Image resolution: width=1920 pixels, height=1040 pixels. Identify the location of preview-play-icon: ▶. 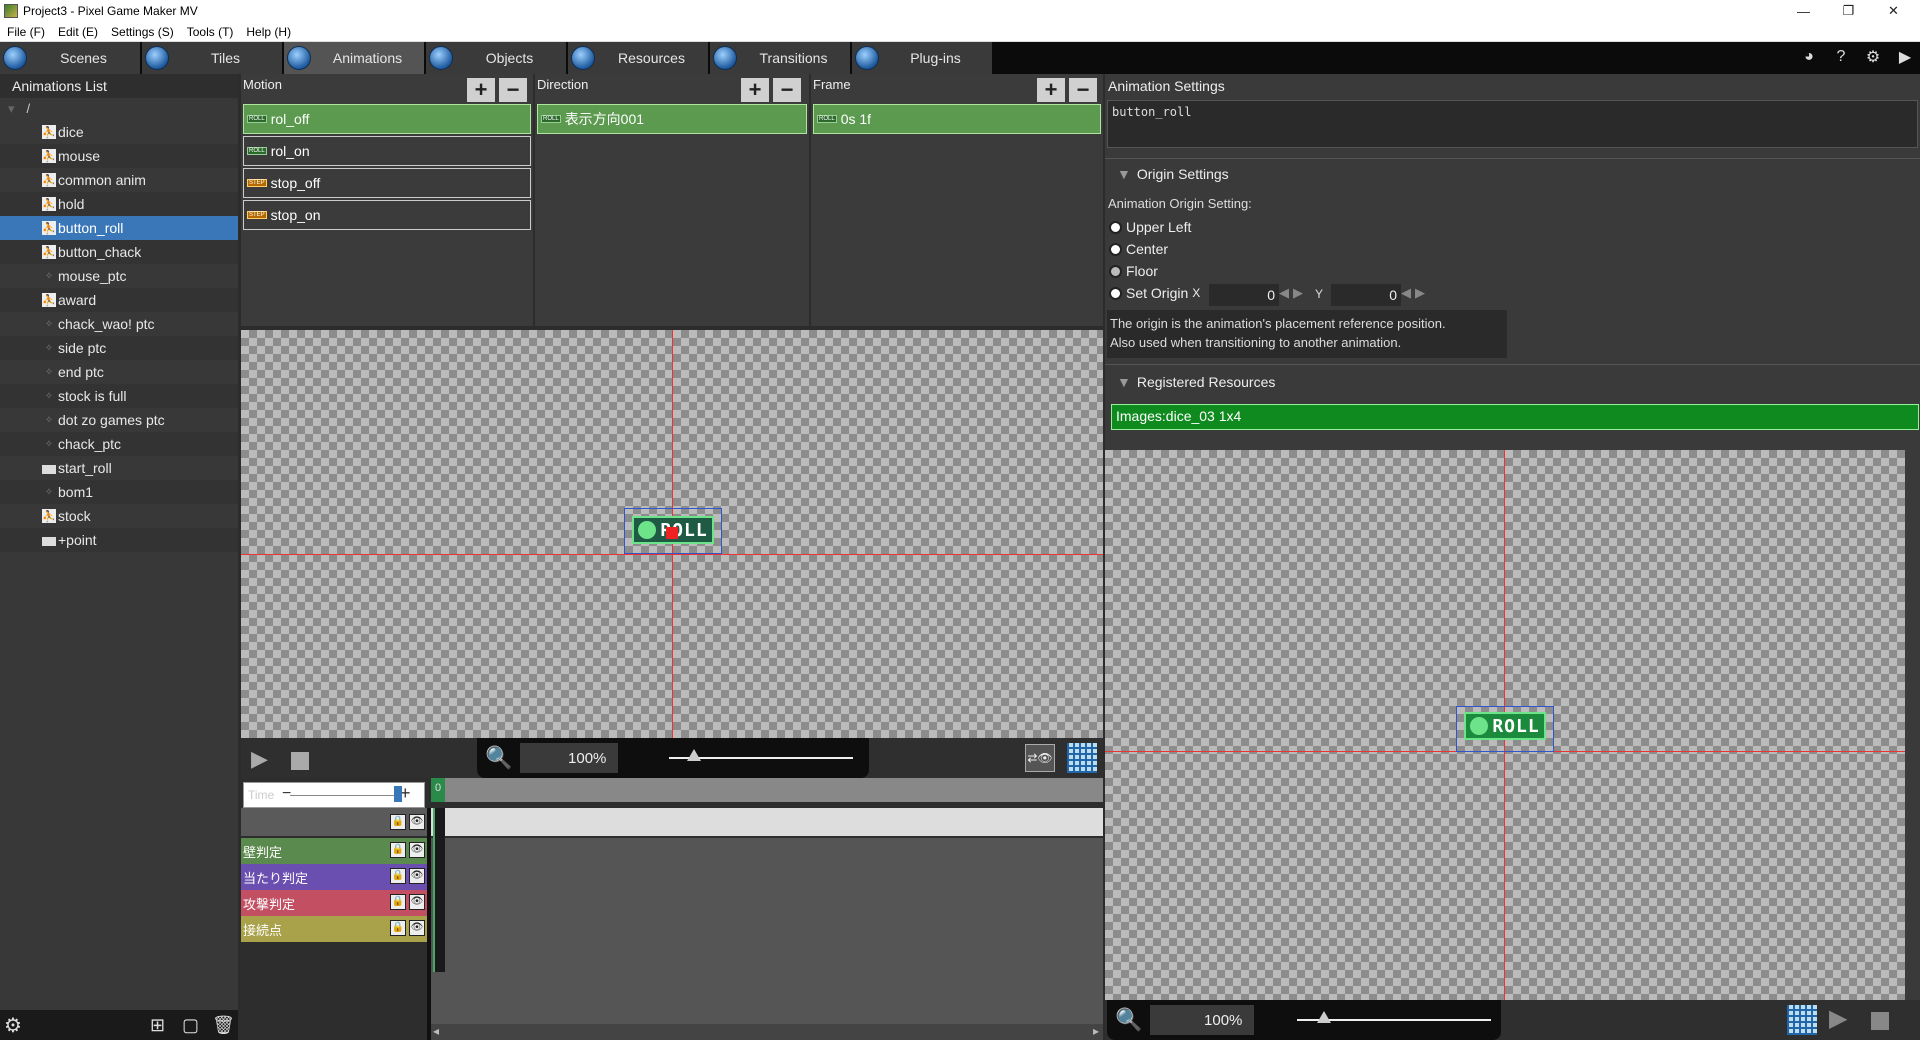
(1838, 1018).